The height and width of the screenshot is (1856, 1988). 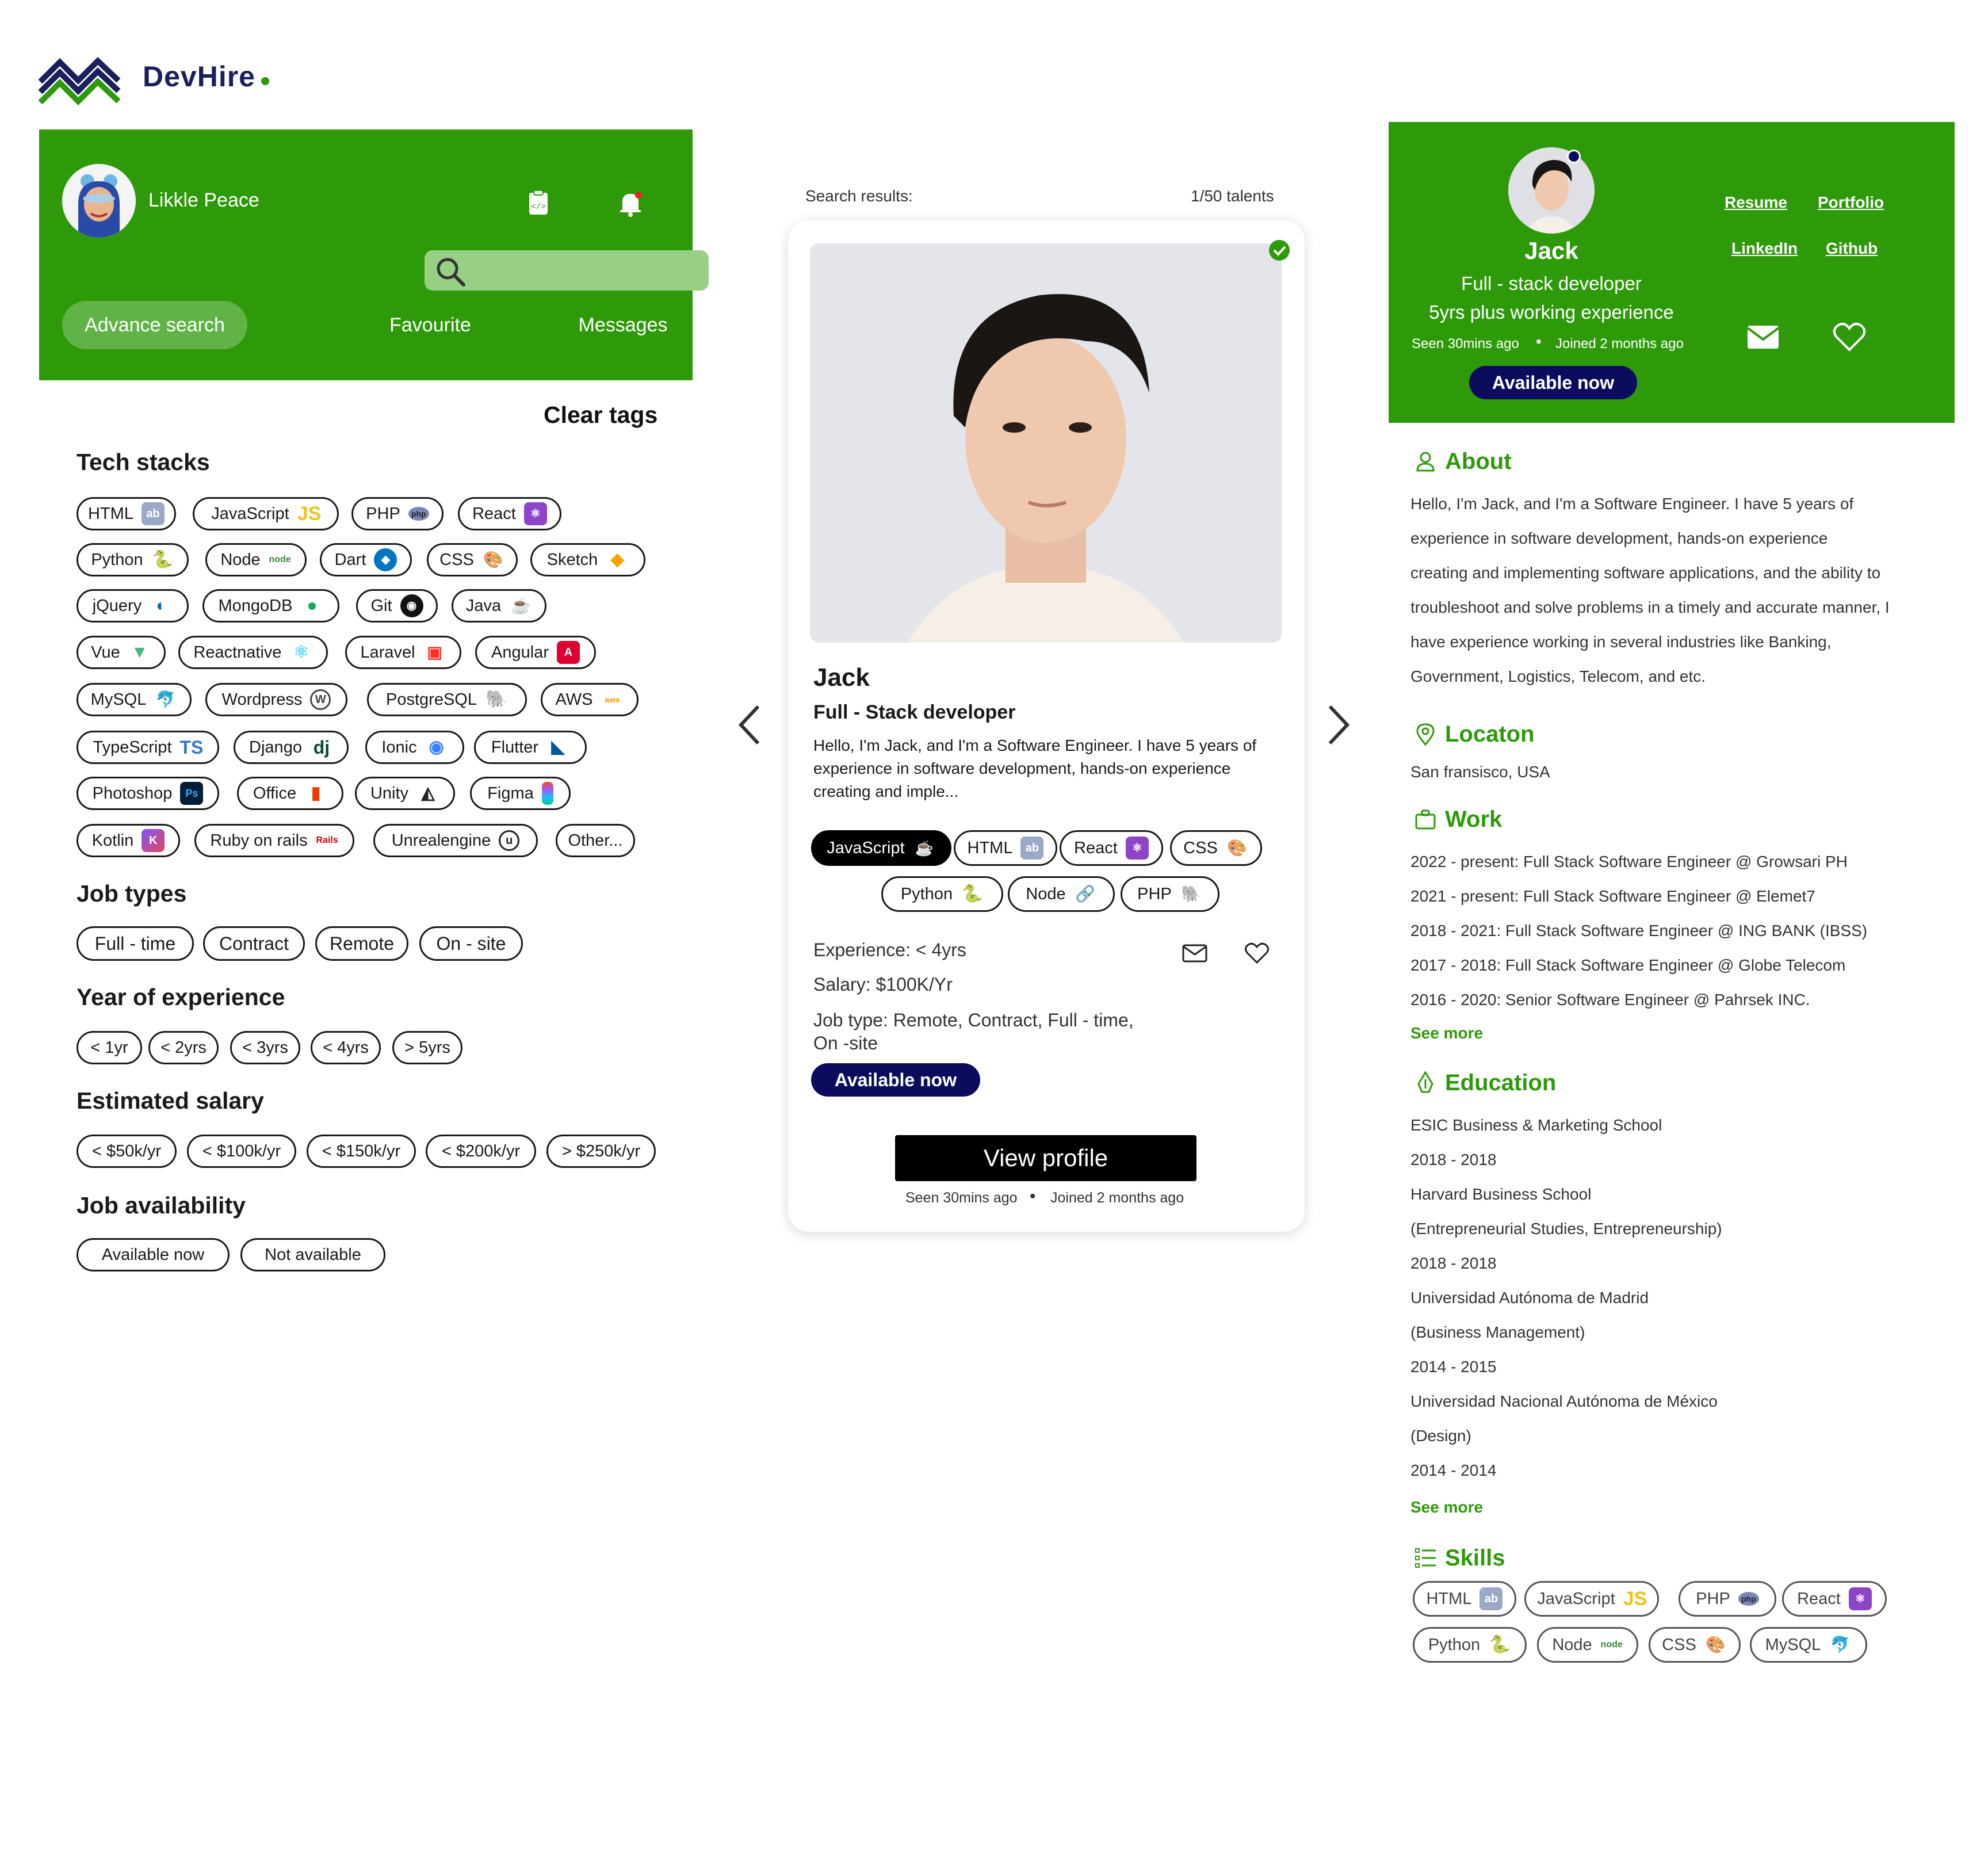 What do you see at coordinates (1851, 202) in the screenshot?
I see `portfolio-link: Portfolio` at bounding box center [1851, 202].